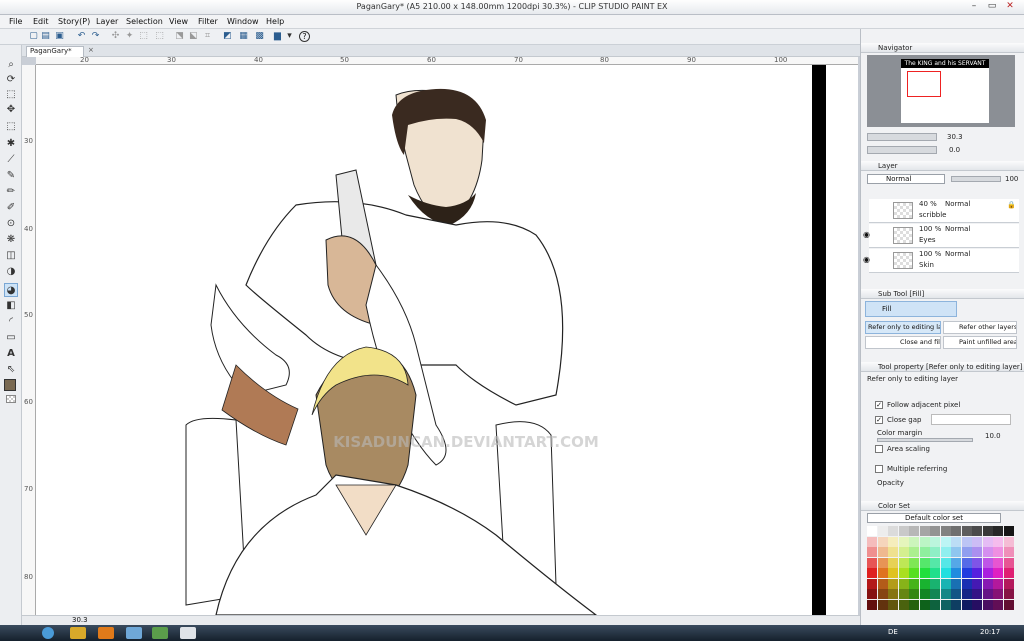  What do you see at coordinates (902, 137) in the screenshot?
I see `zoom-slider` at bounding box center [902, 137].